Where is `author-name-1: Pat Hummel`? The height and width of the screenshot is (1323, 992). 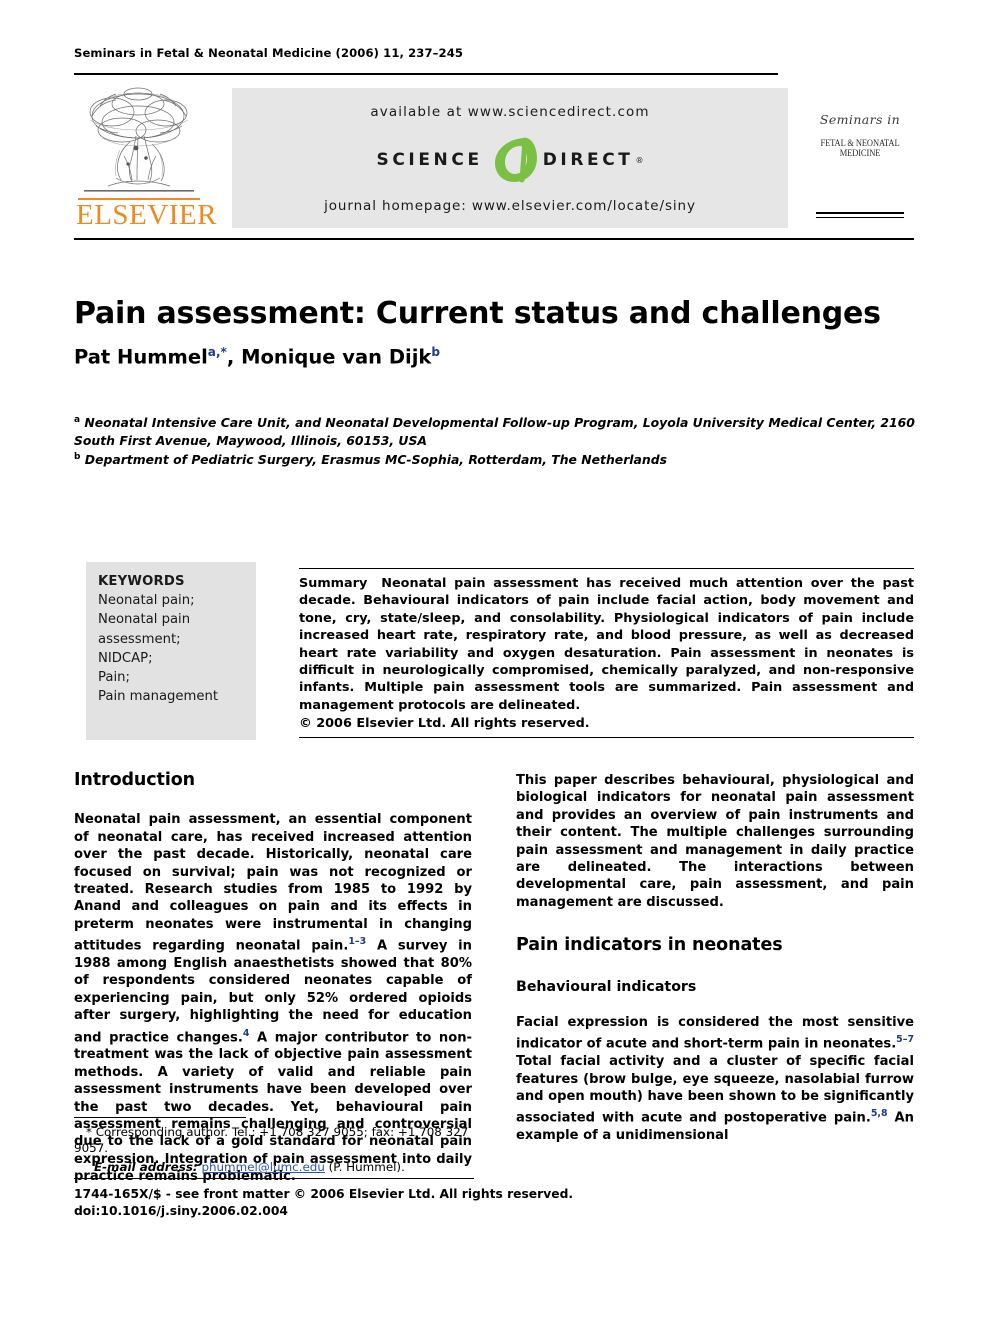
author-name-1: Pat Hummel is located at coordinates (141, 357).